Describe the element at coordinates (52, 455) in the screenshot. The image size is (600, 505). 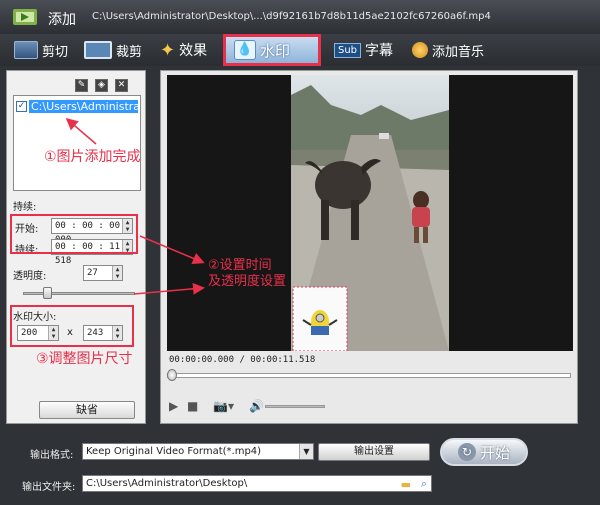
I see `format-label: 输出格式:` at that location.